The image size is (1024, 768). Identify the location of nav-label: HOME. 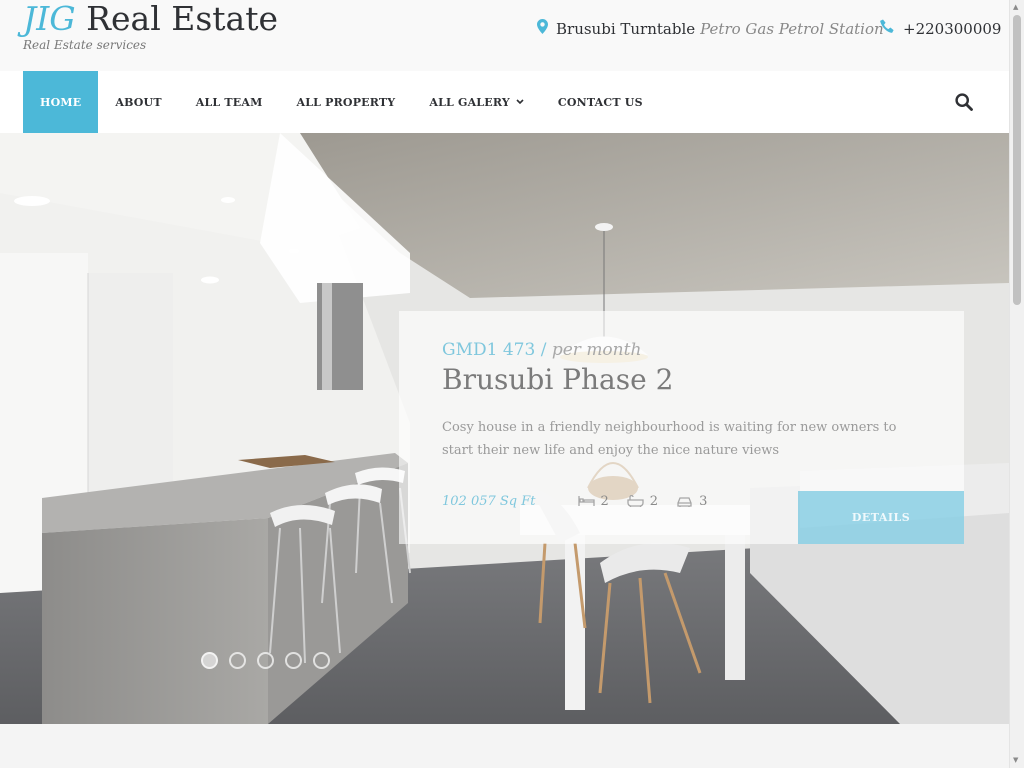
(61, 102).